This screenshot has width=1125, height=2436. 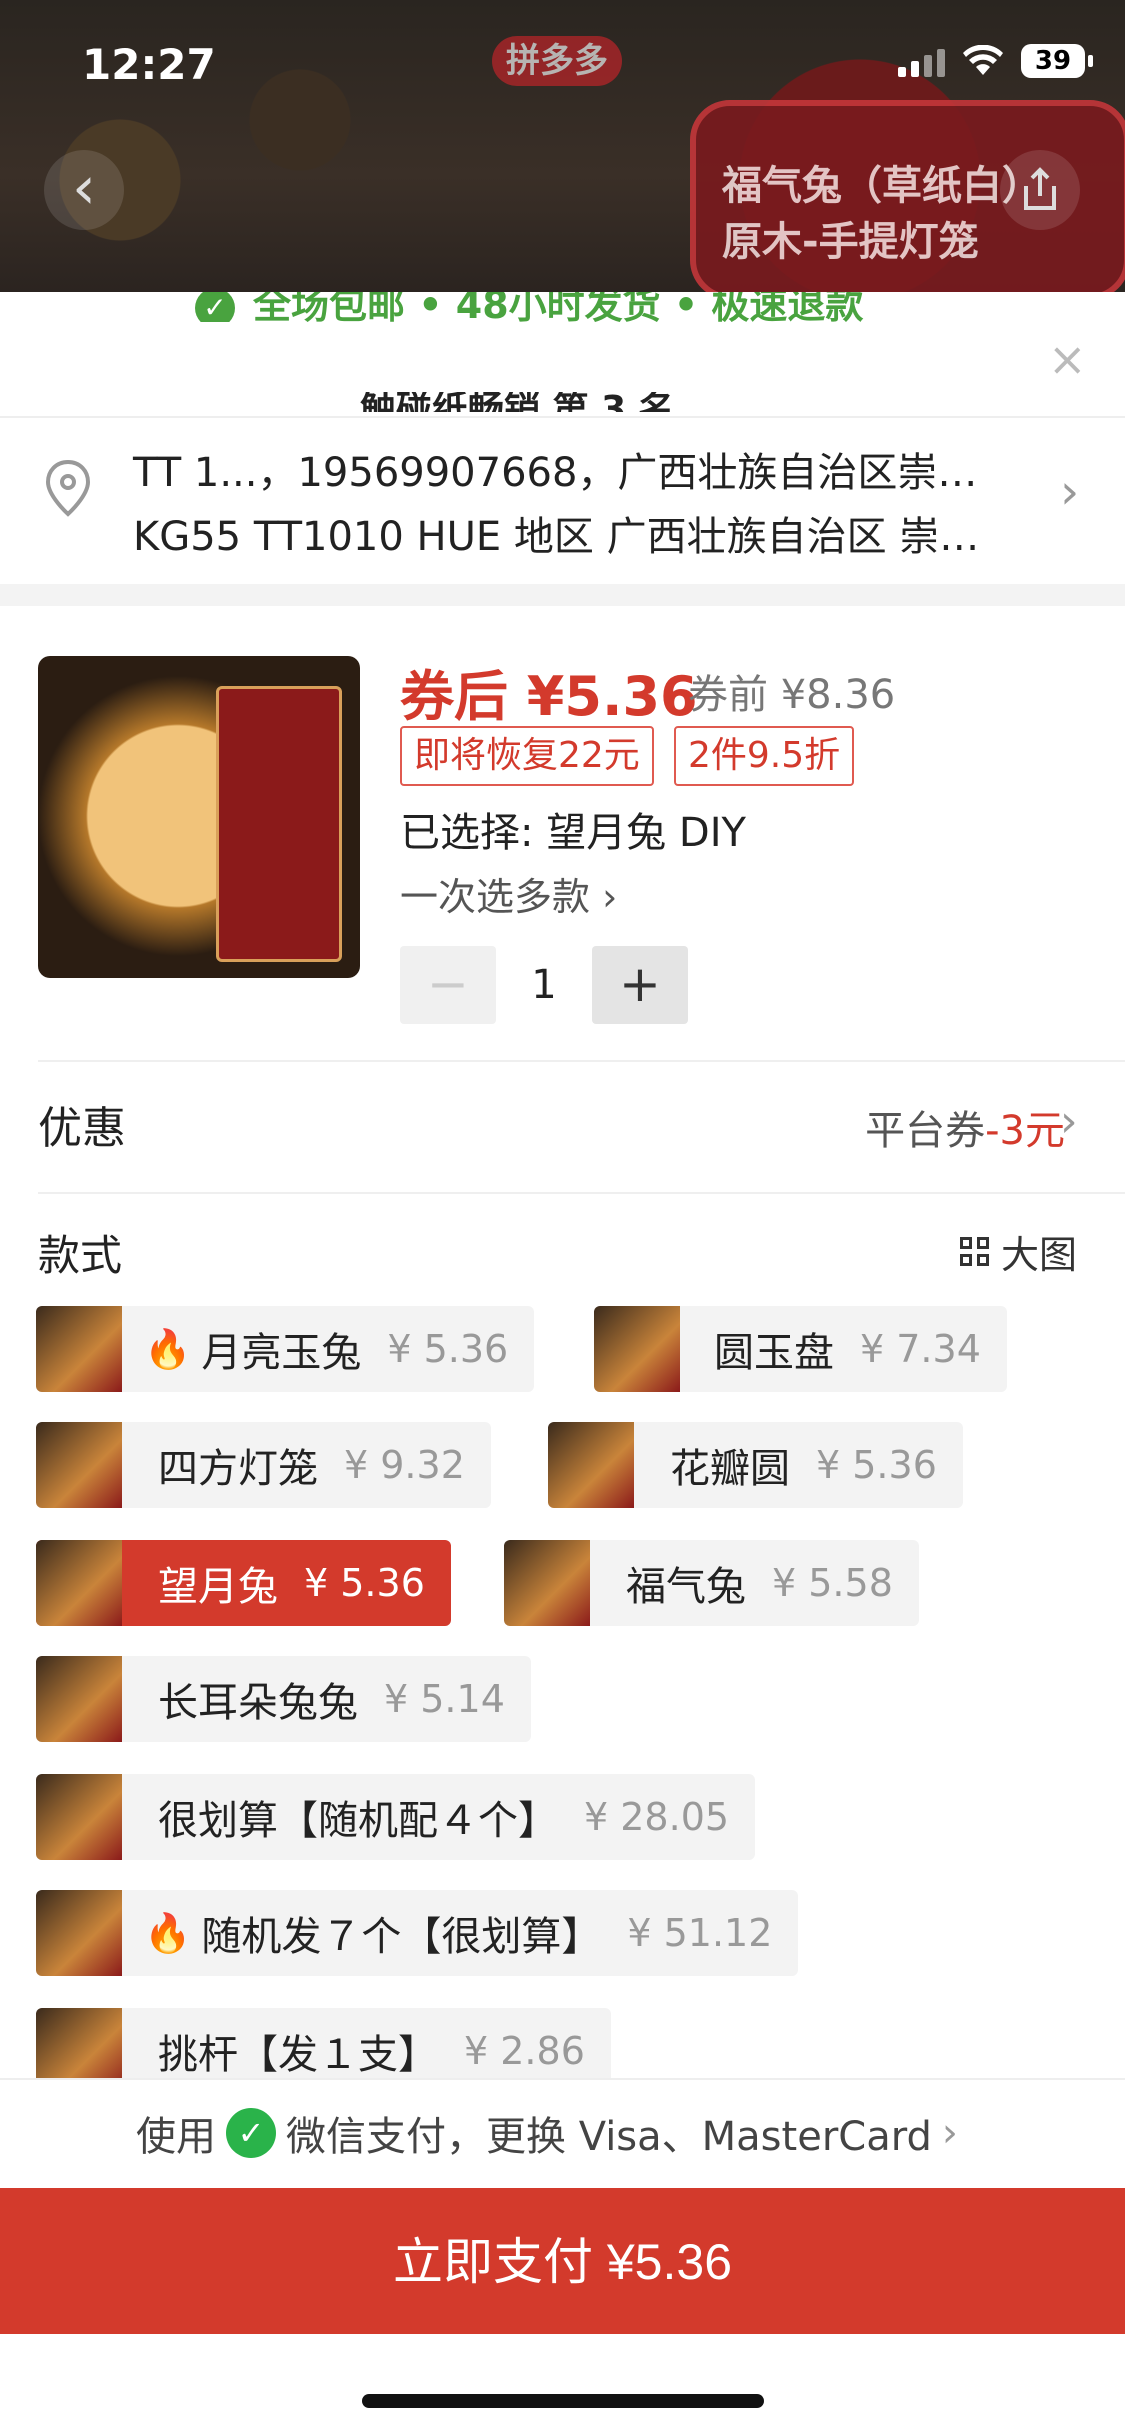 I want to click on style-option-random-4: 很划算【随机配４个】 ¥ 28.05, so click(x=396, y=1817).